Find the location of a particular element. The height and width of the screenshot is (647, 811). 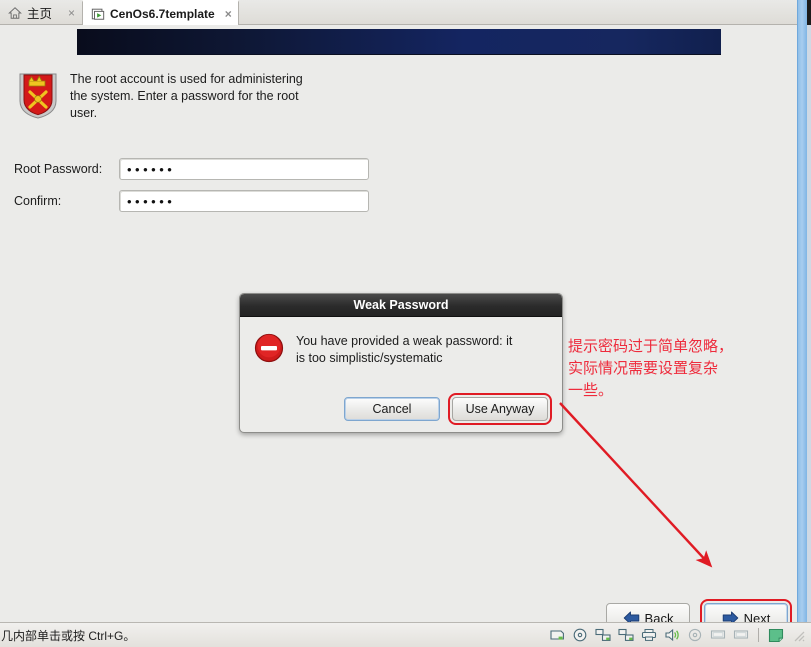

weak-password-dialog-title: Weak Password is located at coordinates (401, 305).